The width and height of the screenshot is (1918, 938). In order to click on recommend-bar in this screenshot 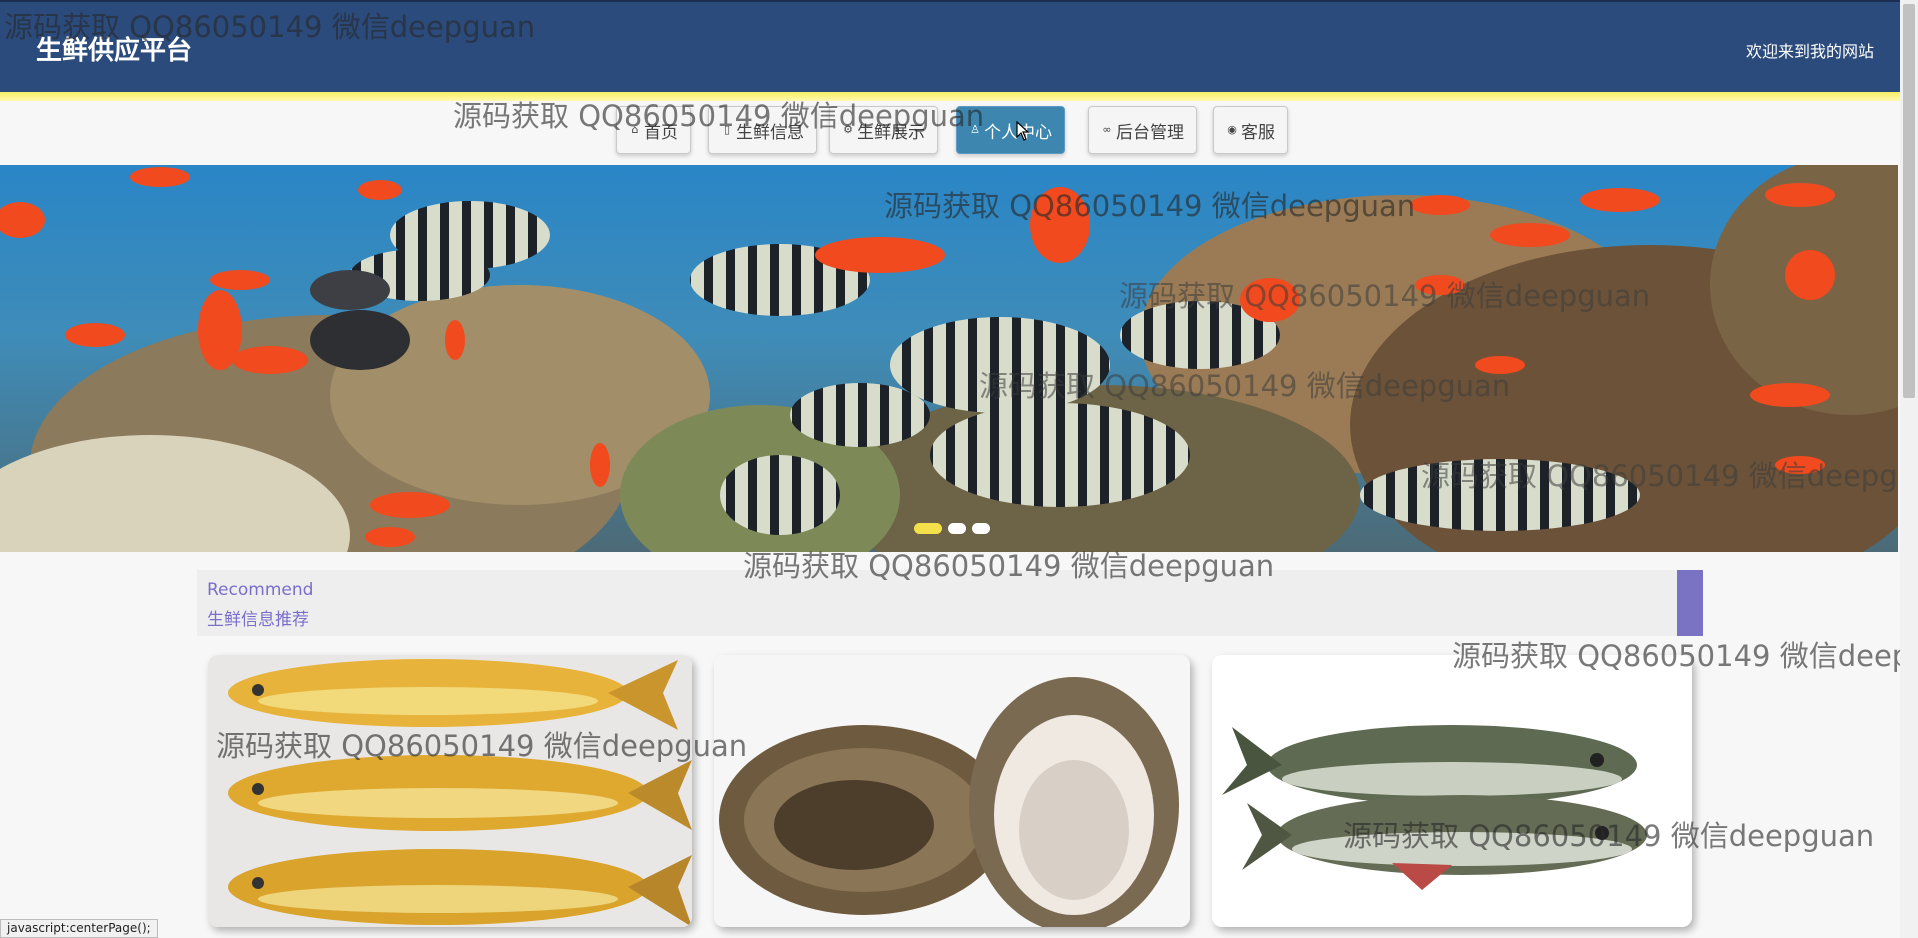, I will do `click(950, 603)`.